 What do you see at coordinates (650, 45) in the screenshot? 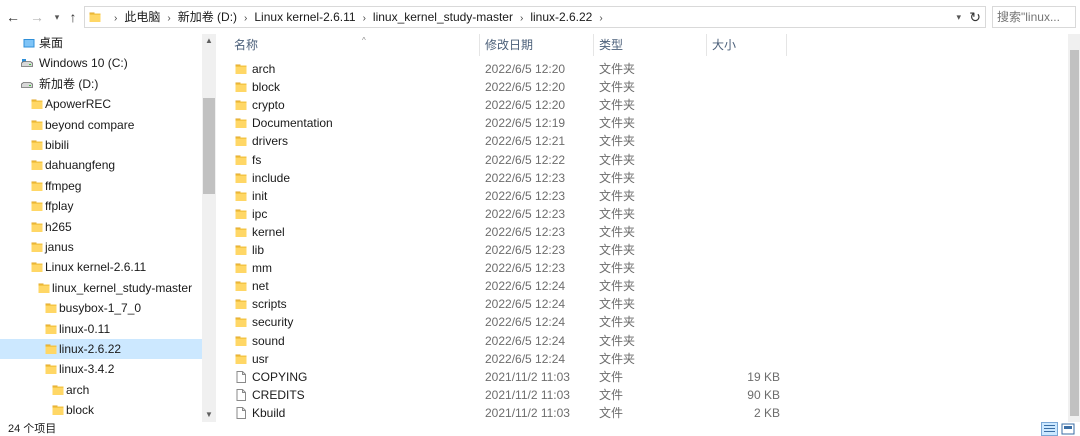
I see `column-header-type: 类型` at bounding box center [650, 45].